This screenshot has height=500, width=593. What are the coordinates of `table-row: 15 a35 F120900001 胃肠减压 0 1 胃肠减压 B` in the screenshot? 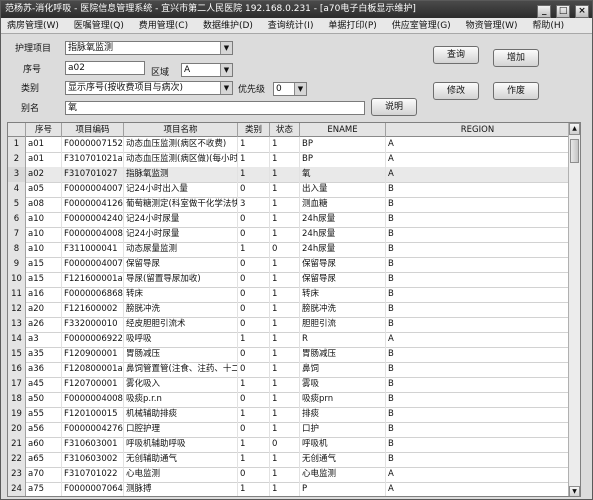 It's located at (294, 355).